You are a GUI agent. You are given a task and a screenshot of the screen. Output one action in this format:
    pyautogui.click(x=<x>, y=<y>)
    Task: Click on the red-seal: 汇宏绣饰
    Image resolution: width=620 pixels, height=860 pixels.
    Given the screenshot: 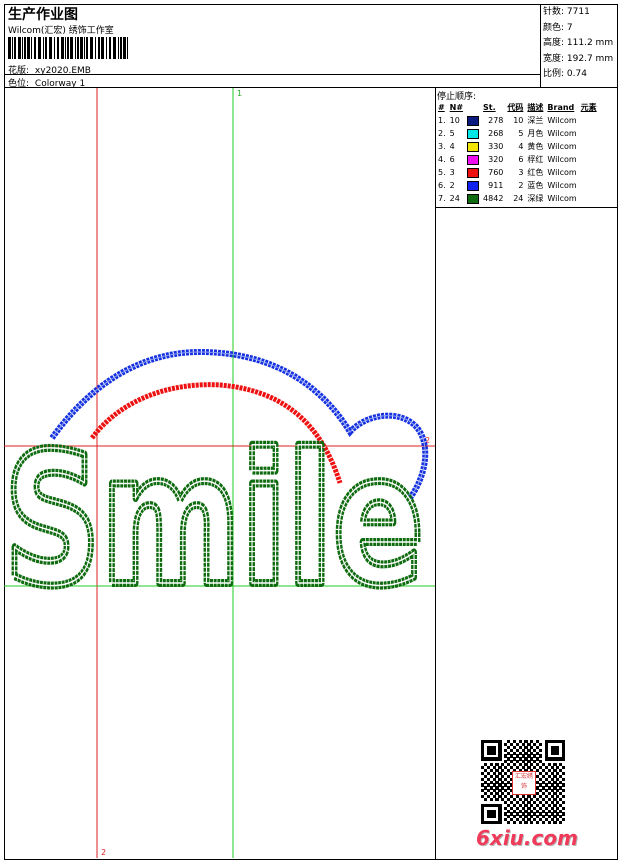 What is the action you would take?
    pyautogui.click(x=524, y=783)
    